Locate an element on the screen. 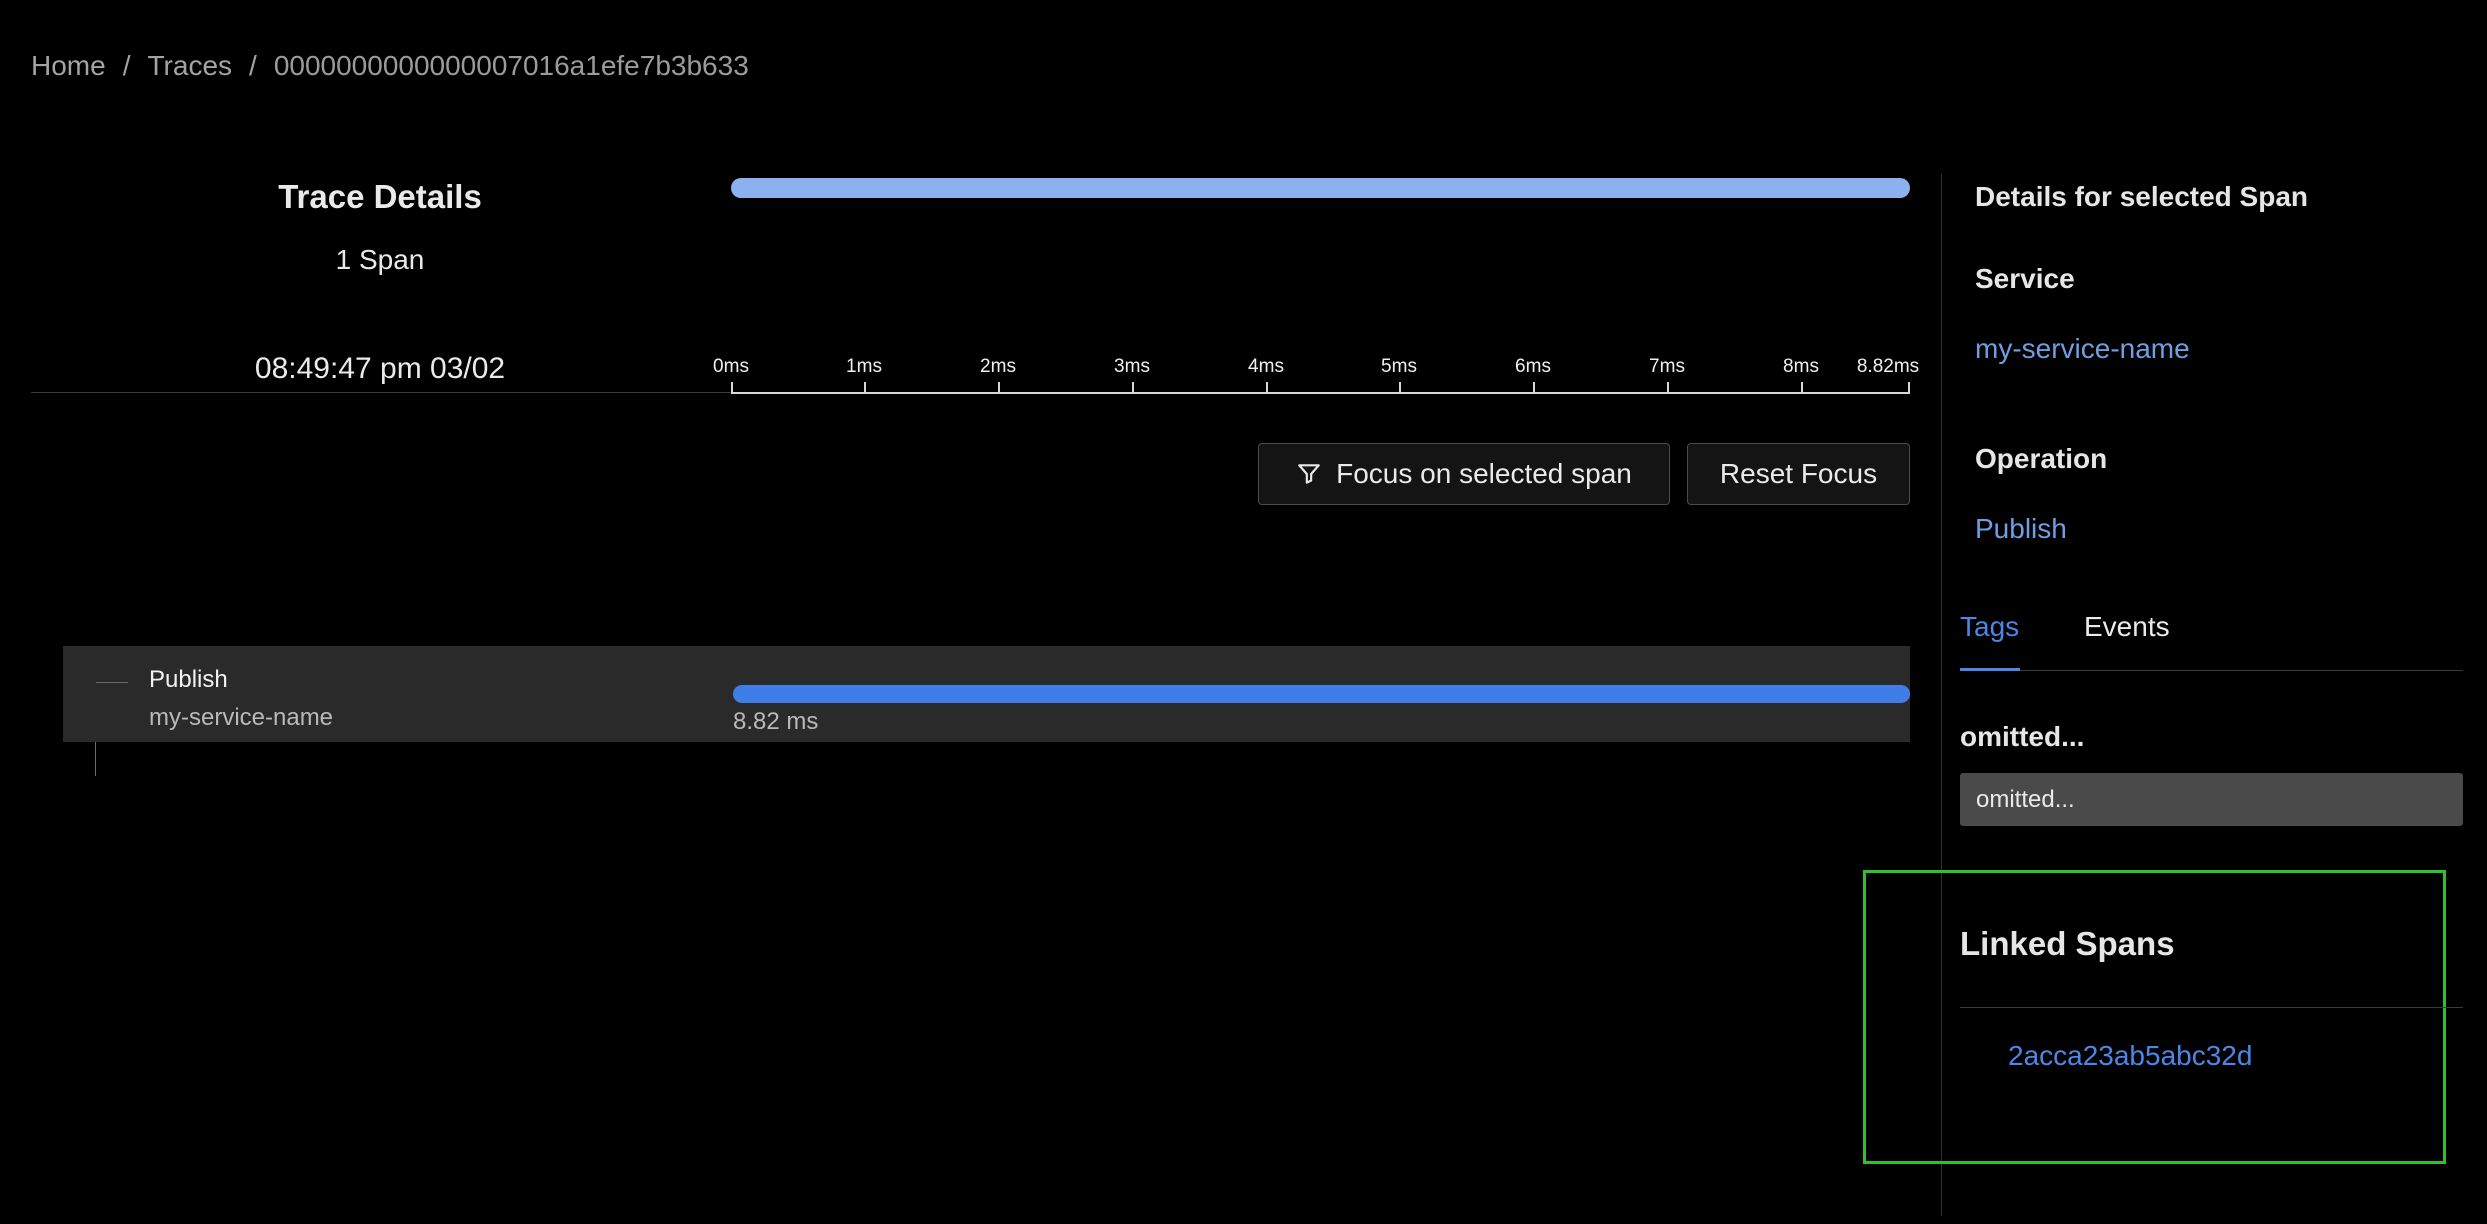  tab-events: Events is located at coordinates (2127, 636).